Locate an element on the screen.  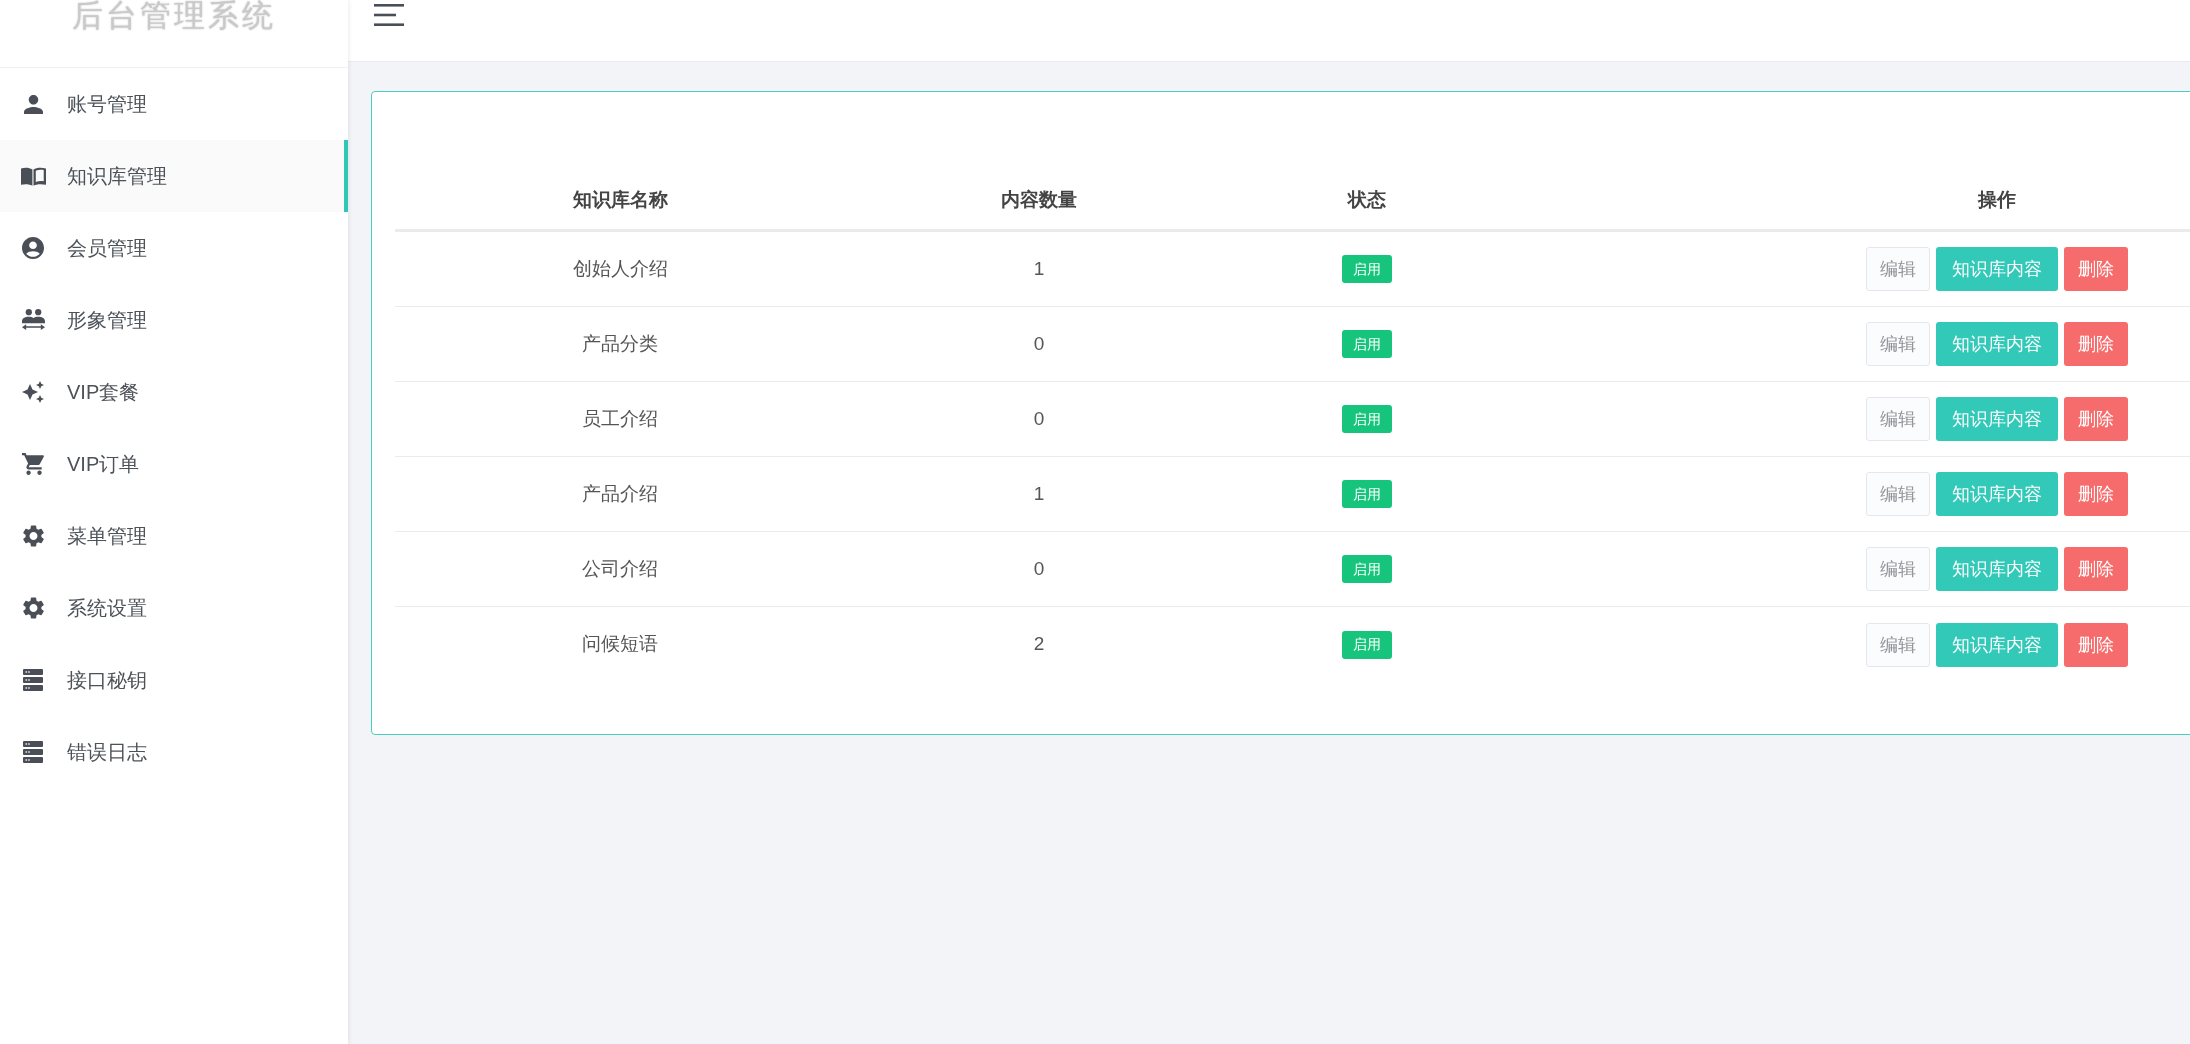
sidebar-item: VIP套餐 is located at coordinates (174, 392).